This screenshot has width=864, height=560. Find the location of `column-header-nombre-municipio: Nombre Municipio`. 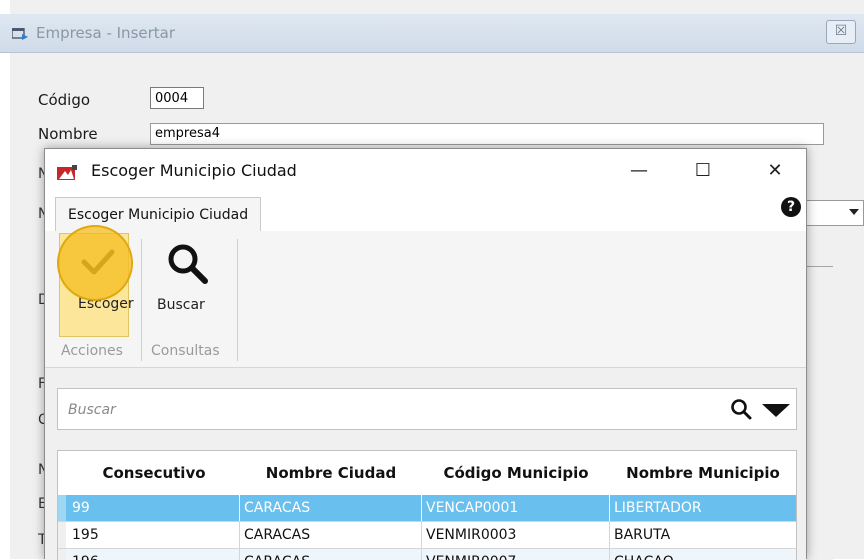

column-header-nombre-municipio: Nombre Municipio is located at coordinates (703, 473).